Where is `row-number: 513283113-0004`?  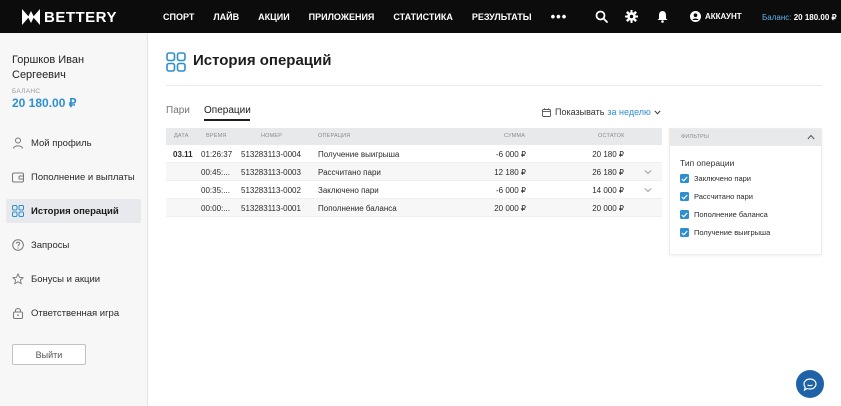 row-number: 513283113-0004 is located at coordinates (271, 154).